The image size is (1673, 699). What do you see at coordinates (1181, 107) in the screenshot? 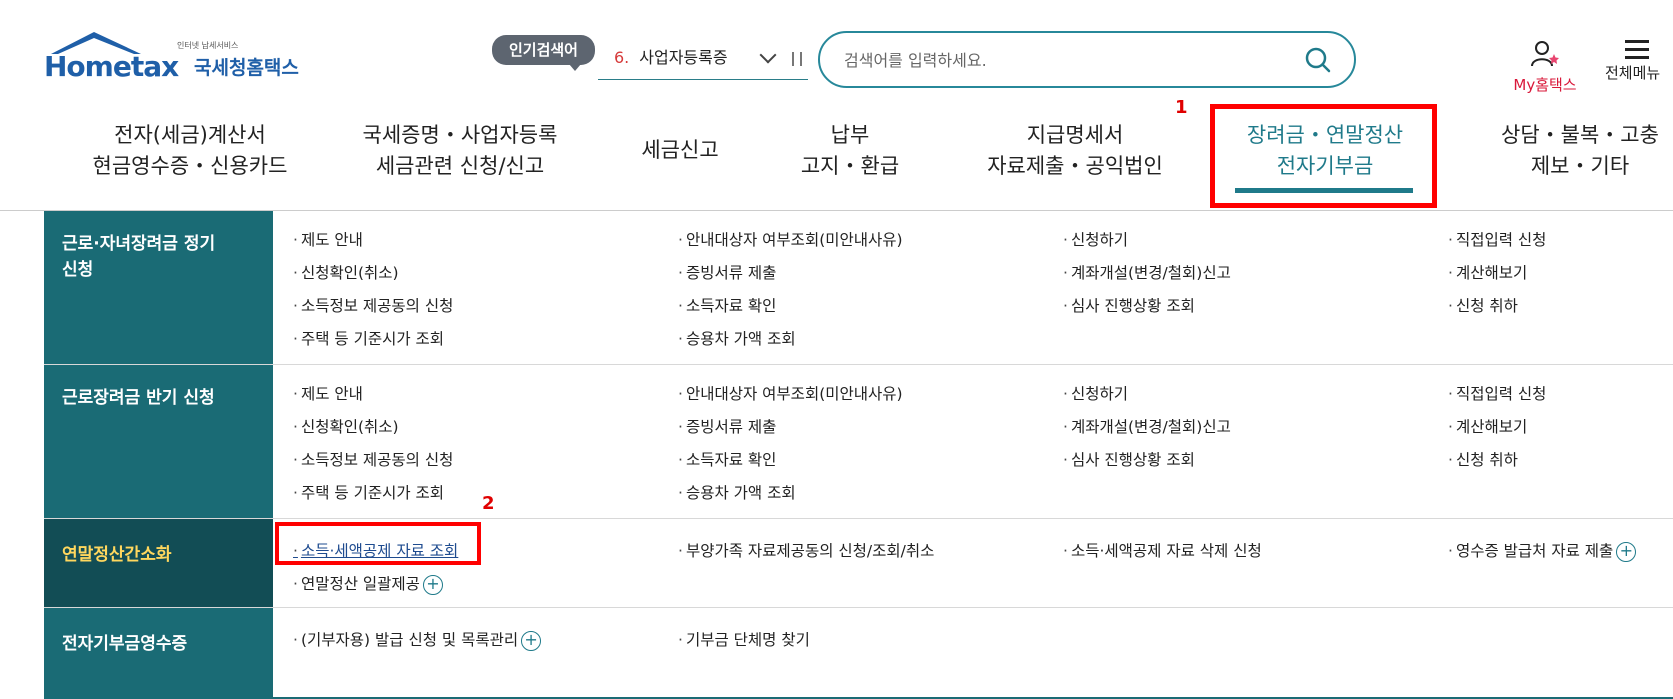
I see `annotation-marker-1: 1` at bounding box center [1181, 107].